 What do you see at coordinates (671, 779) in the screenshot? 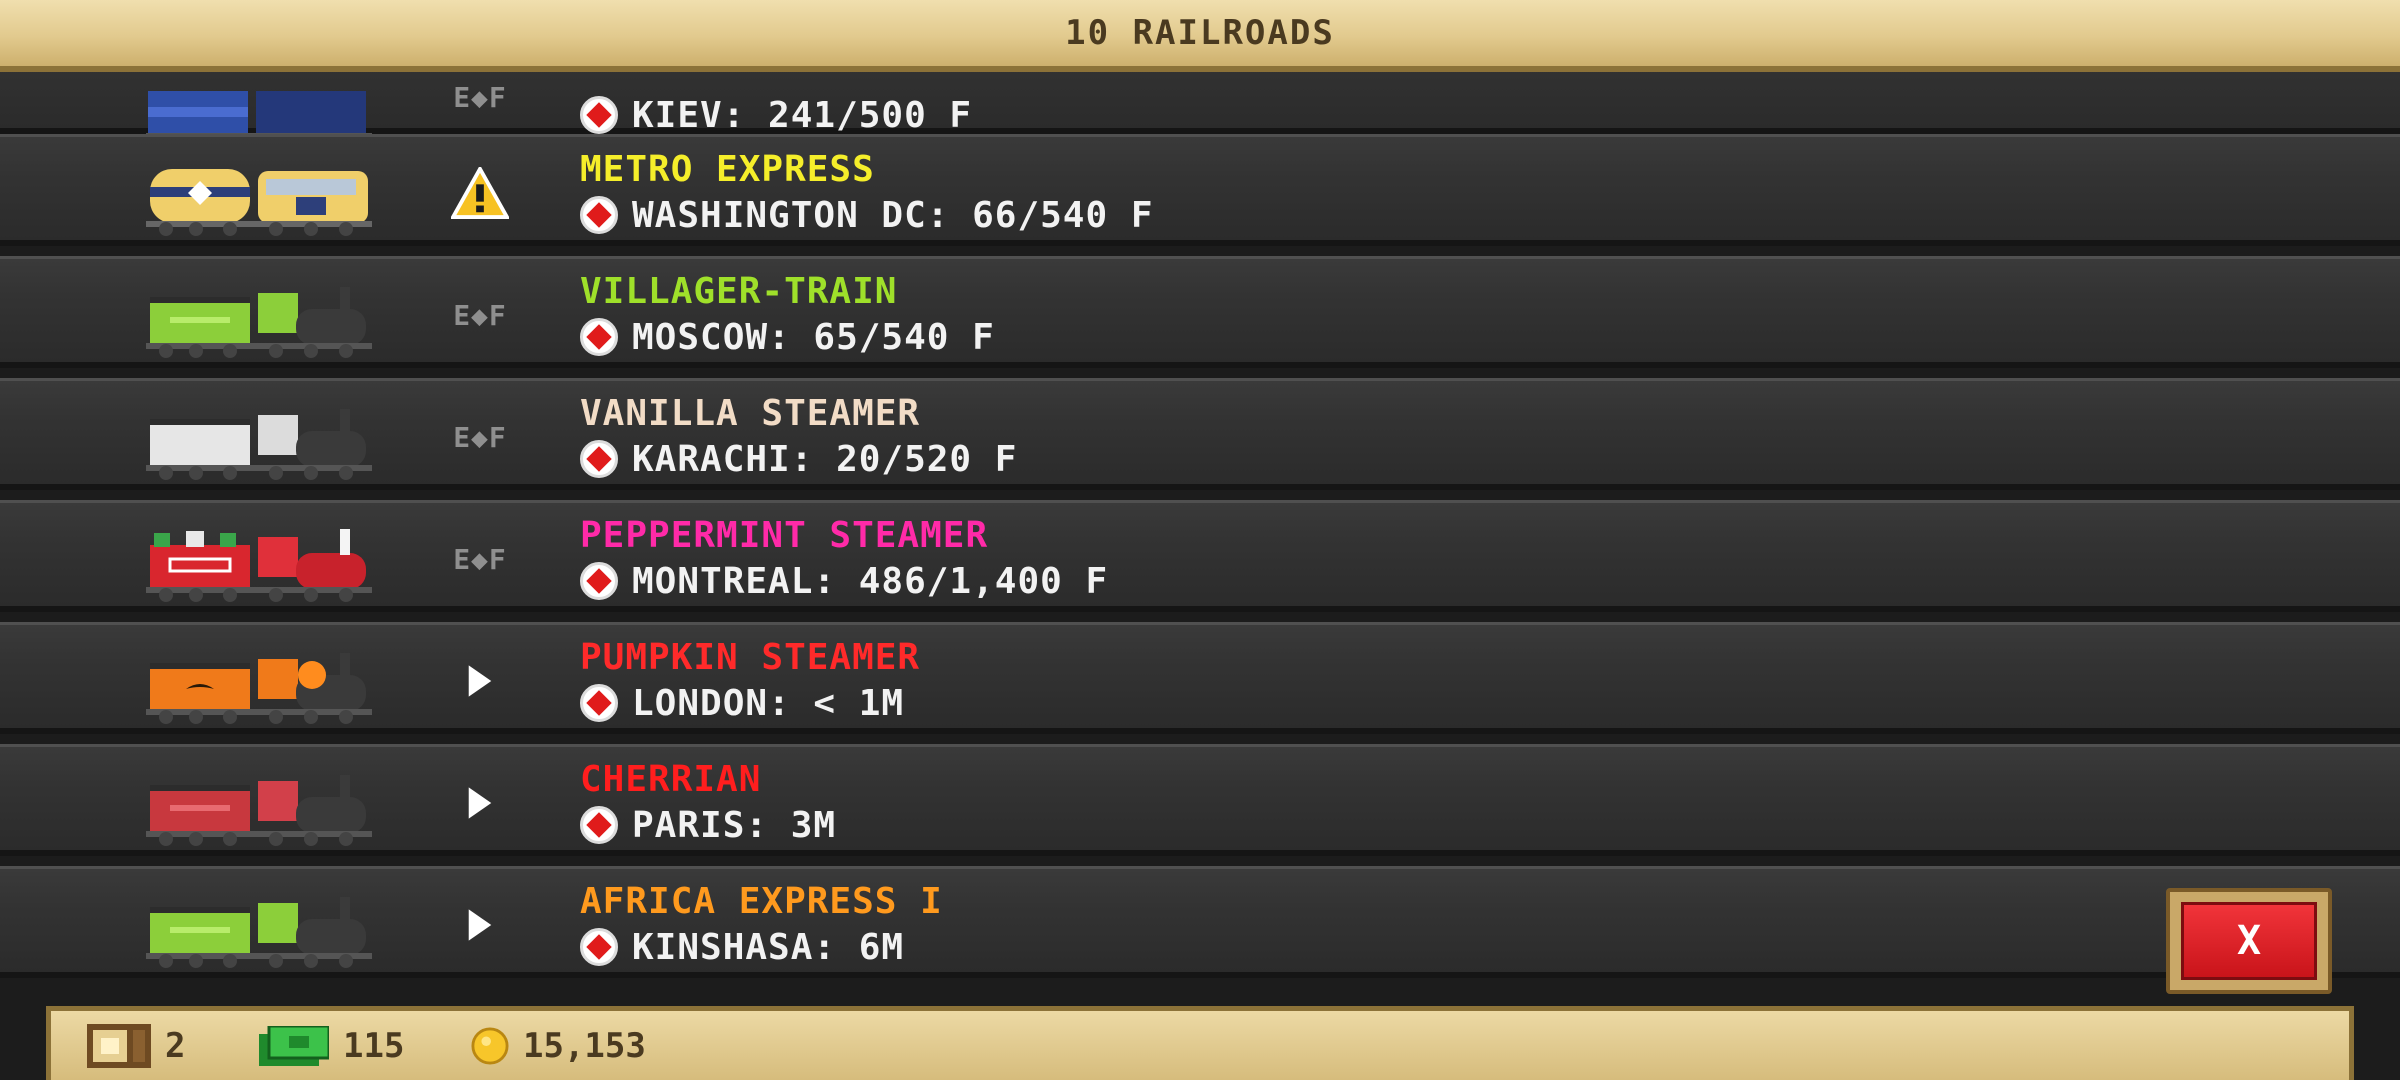
I see `railroad-name: CHERRIAN` at bounding box center [671, 779].